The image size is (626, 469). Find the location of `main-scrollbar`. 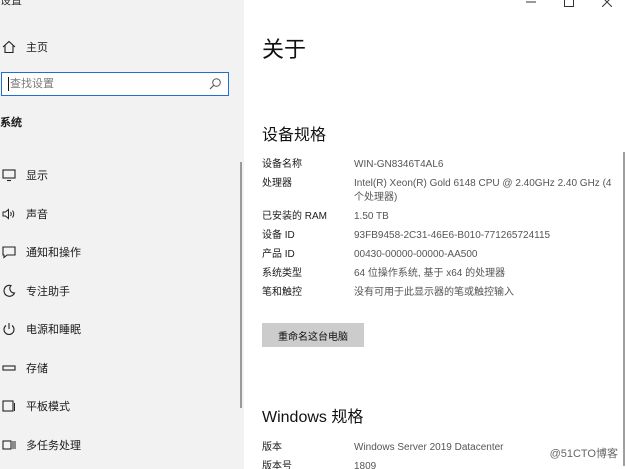

main-scrollbar is located at coordinates (624, 309).